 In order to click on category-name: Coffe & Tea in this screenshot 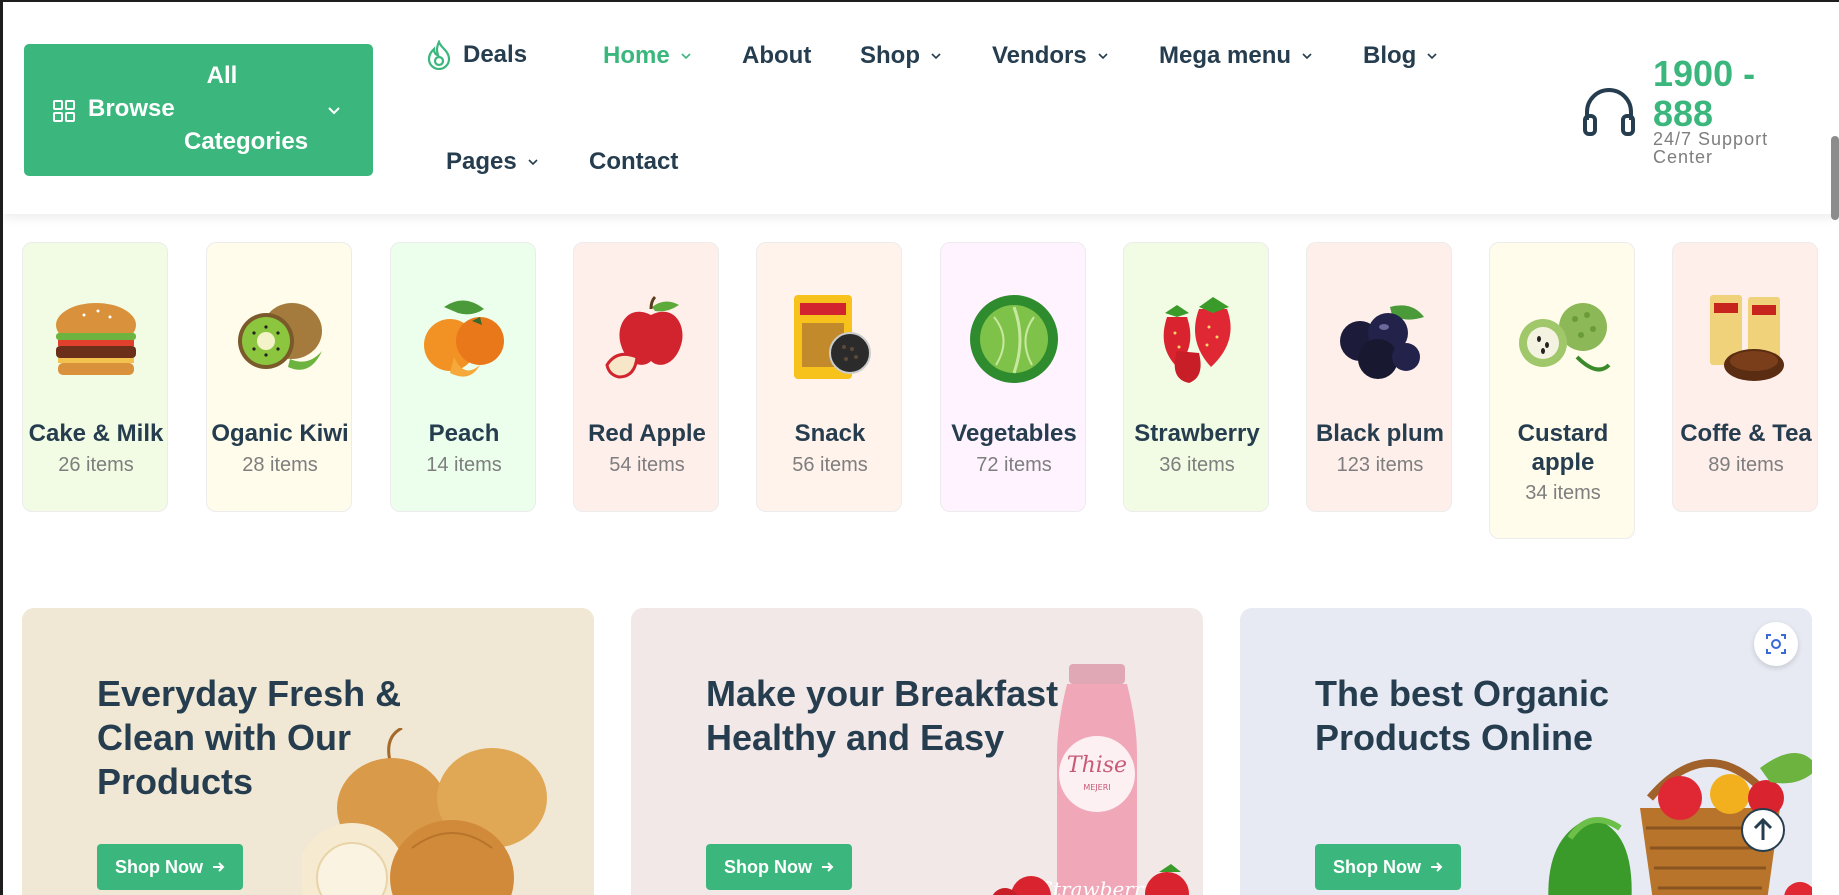, I will do `click(1746, 433)`.